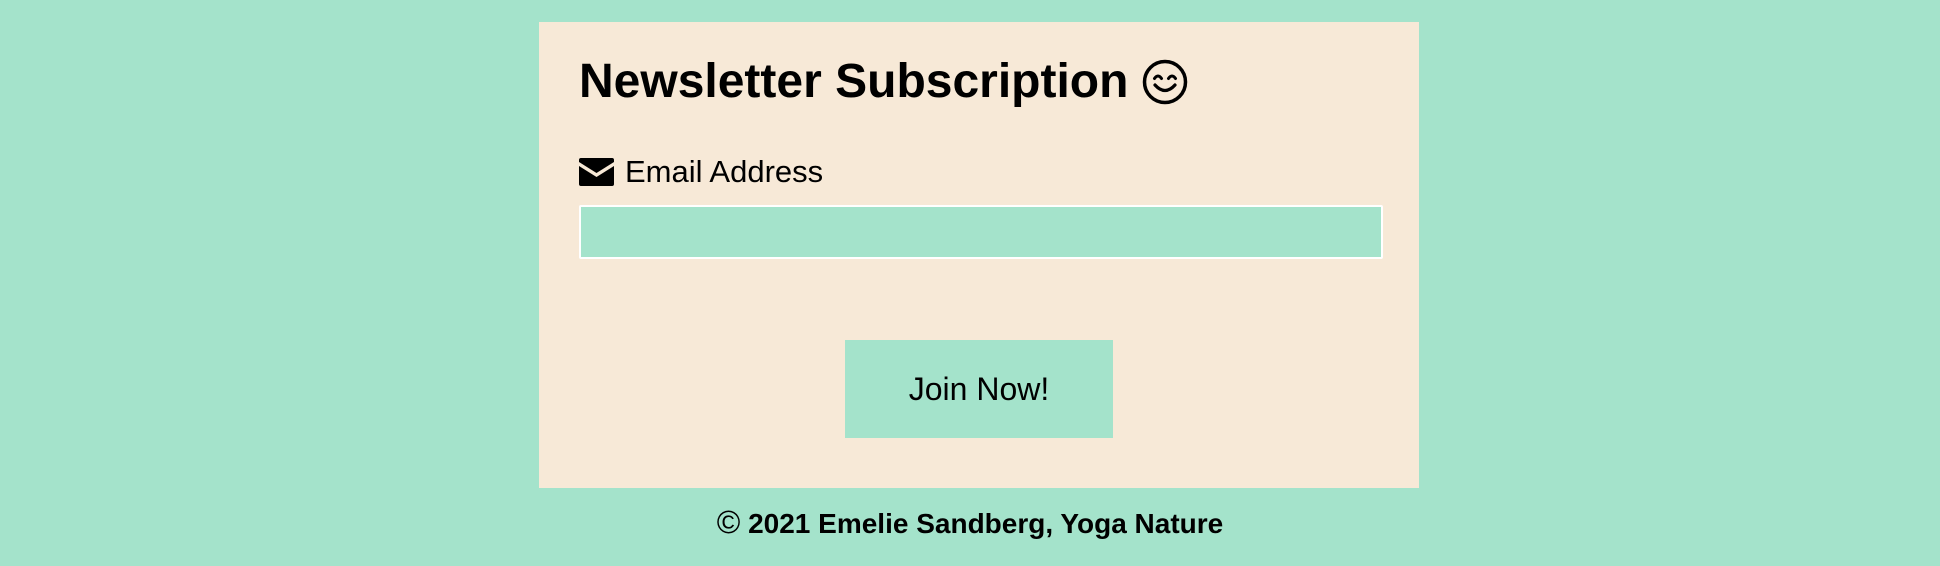 Image resolution: width=1940 pixels, height=566 pixels. Describe the element at coordinates (854, 81) in the screenshot. I see `page-title-text: Newsletter Subscription` at that location.